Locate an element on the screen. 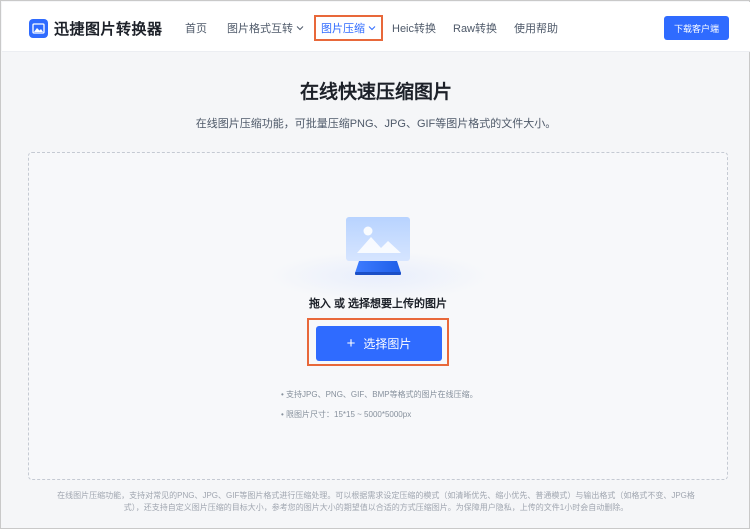  logo: 迅捷图片转换器 is located at coordinates (96, 28).